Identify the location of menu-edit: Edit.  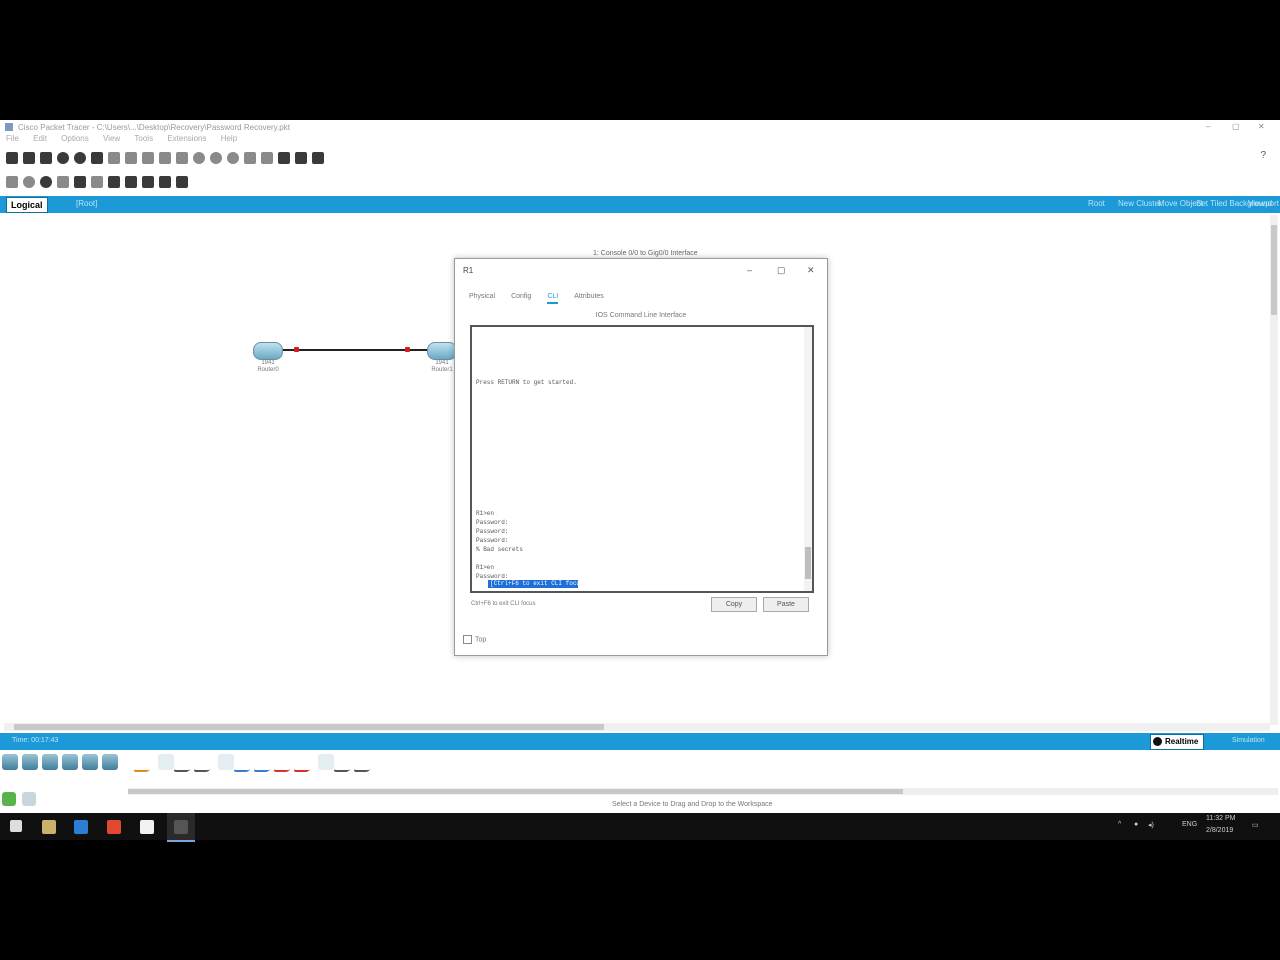
(40, 138).